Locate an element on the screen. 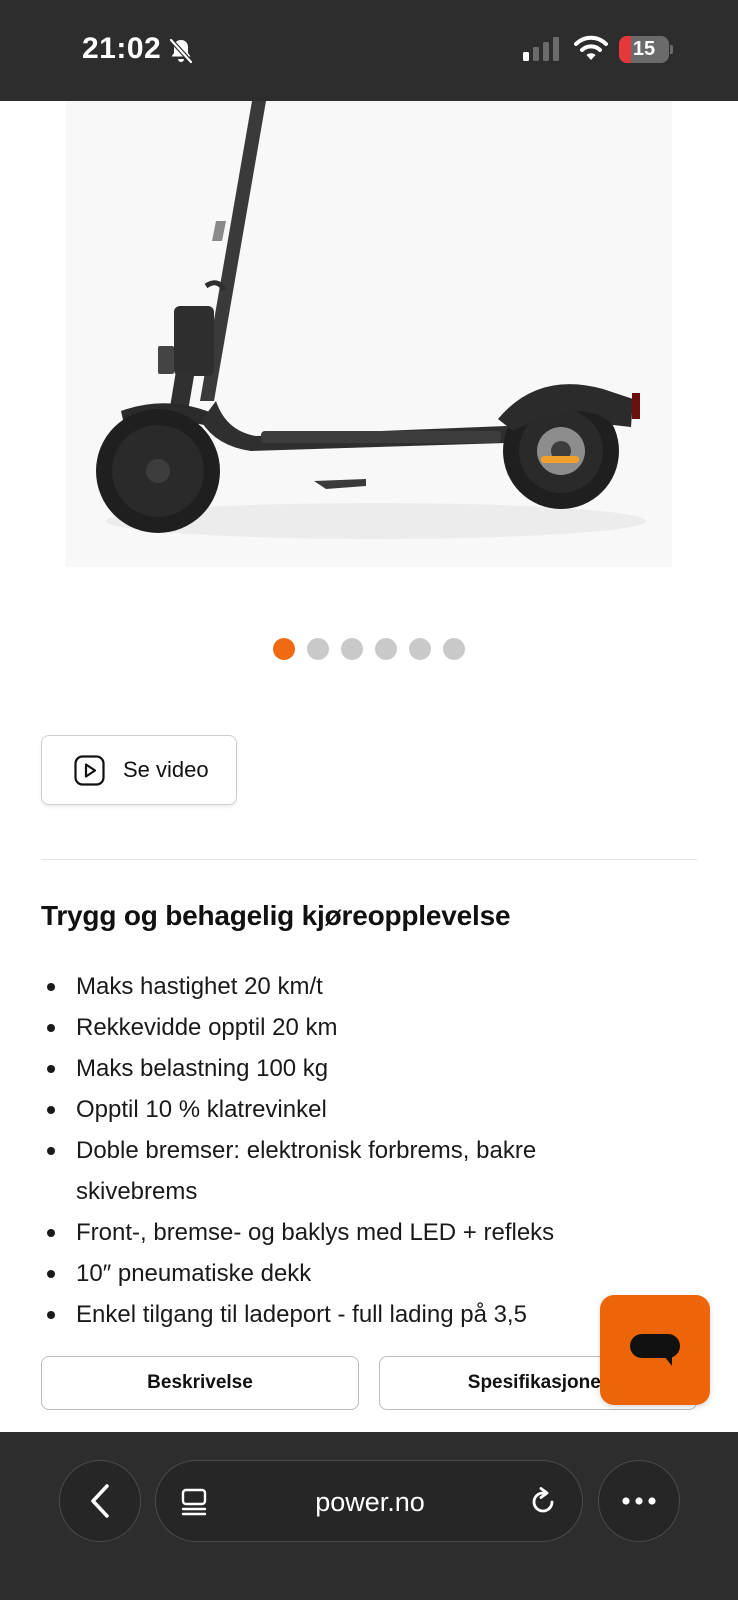 This screenshot has width=738, height=1600. status-time: 21:02 is located at coordinates (122, 48).